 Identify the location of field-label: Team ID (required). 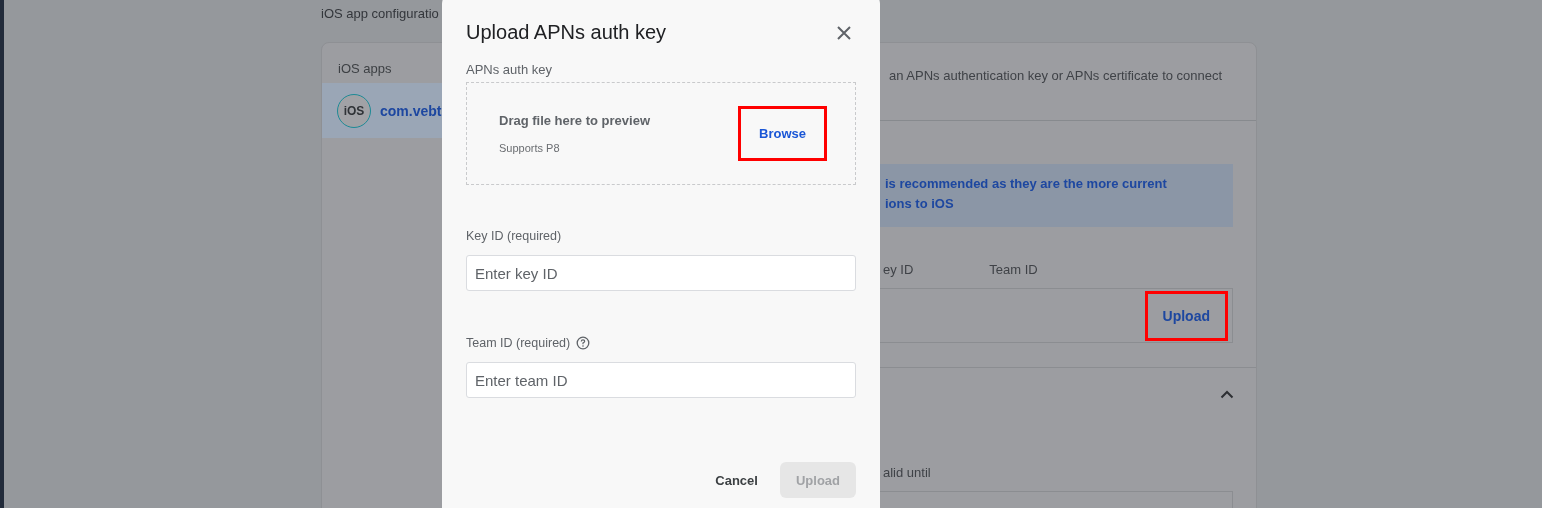
(518, 343).